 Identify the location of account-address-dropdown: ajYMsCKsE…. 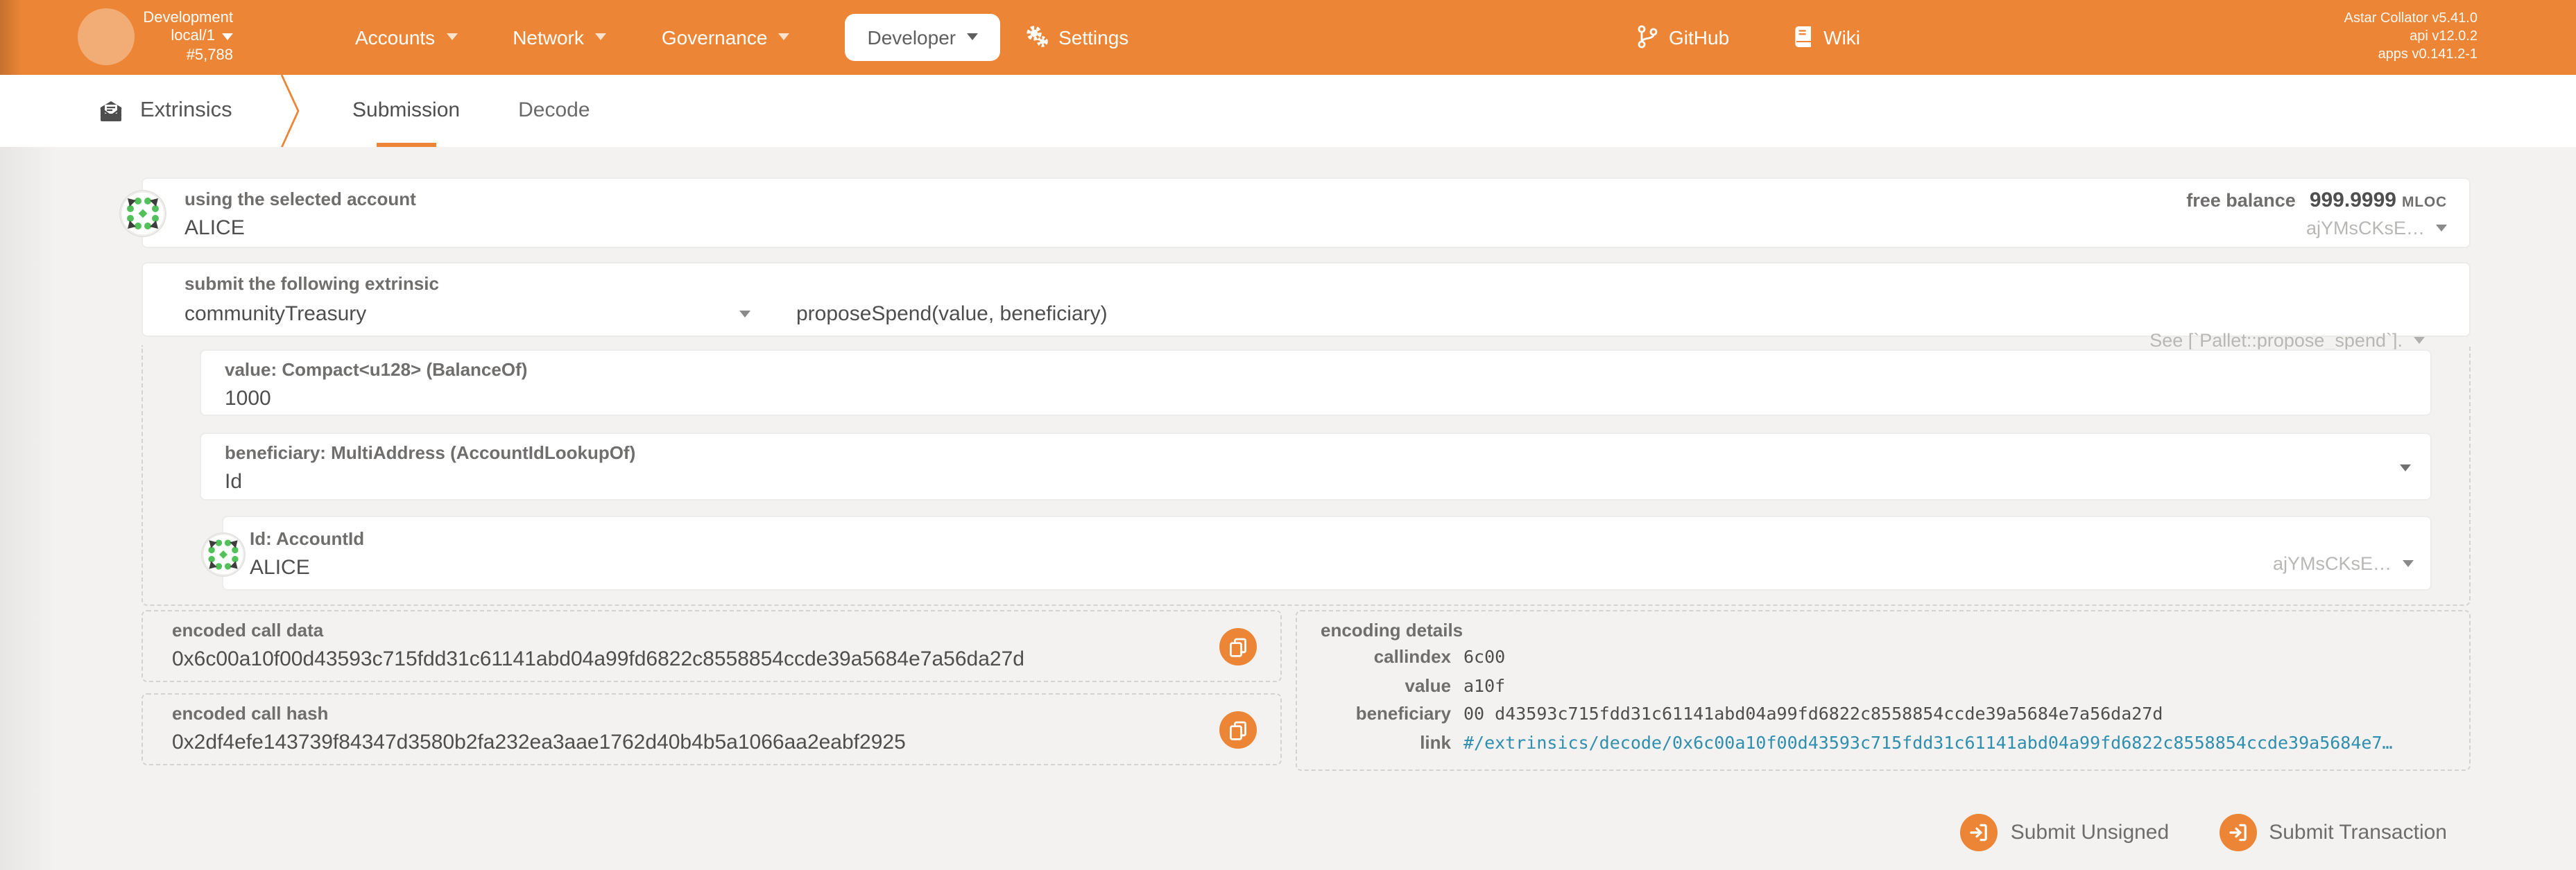
(2376, 228).